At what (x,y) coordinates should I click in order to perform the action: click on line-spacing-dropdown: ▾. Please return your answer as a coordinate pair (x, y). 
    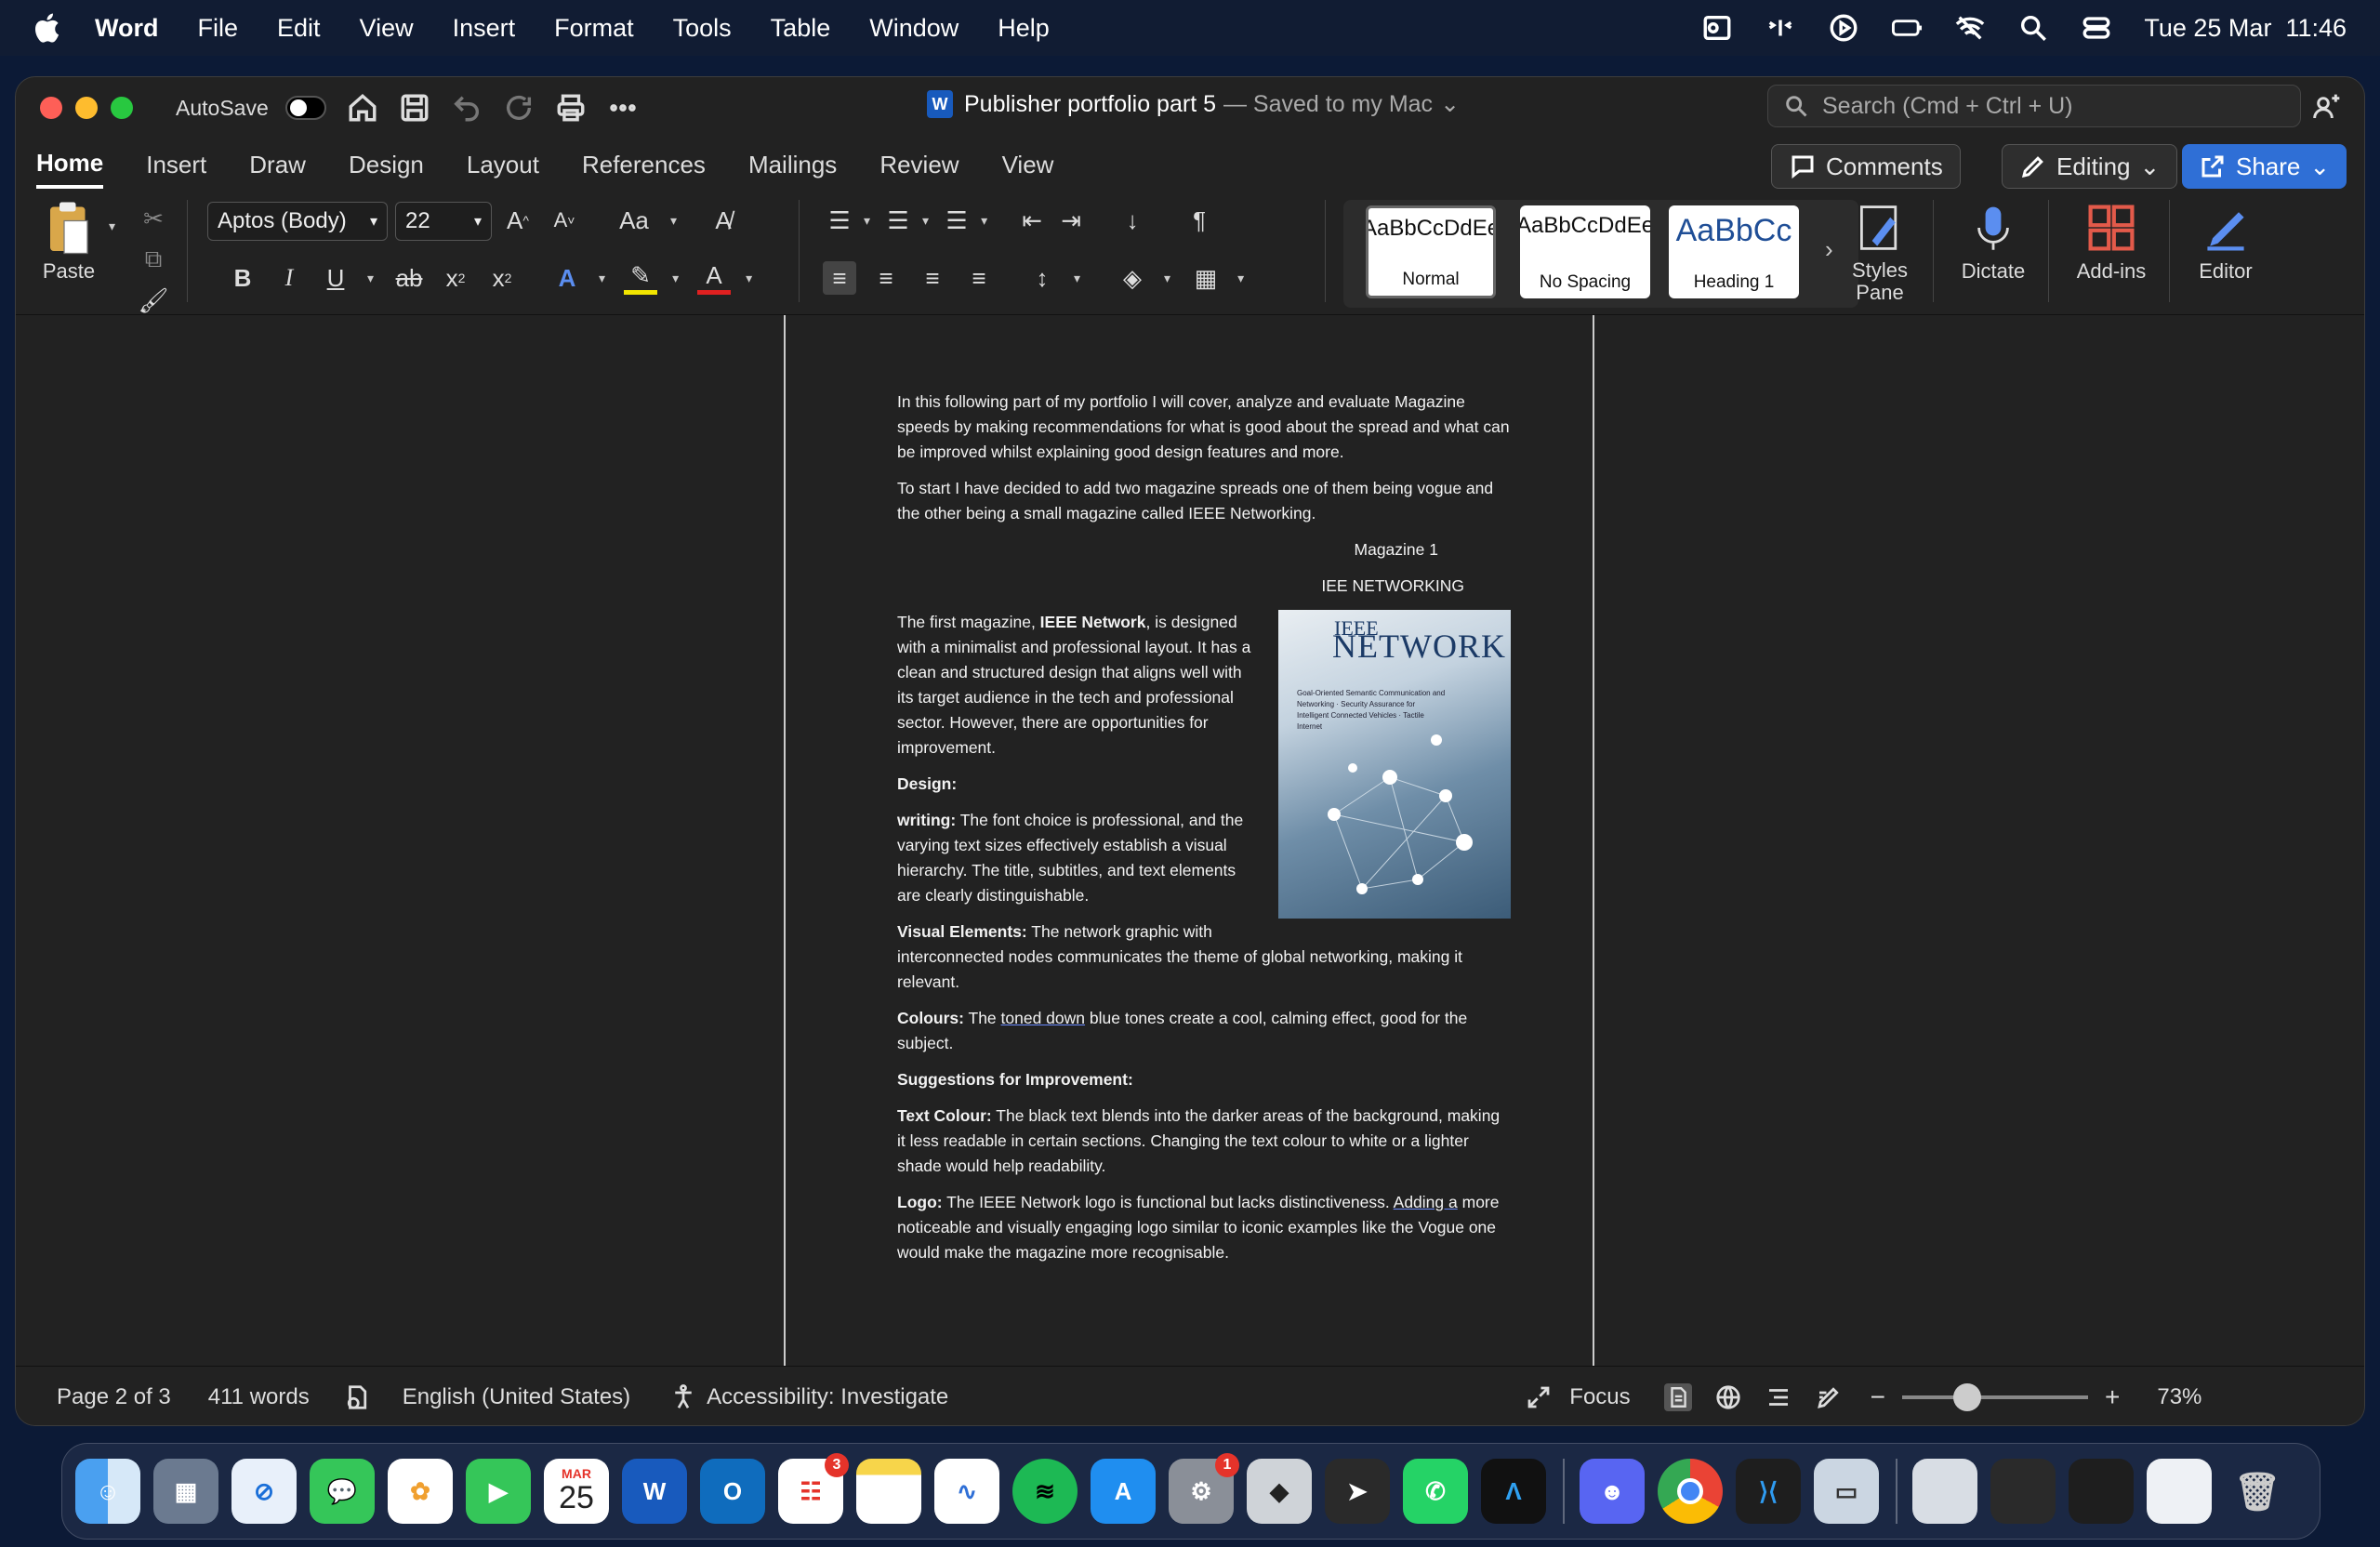
    Looking at the image, I should click on (1077, 278).